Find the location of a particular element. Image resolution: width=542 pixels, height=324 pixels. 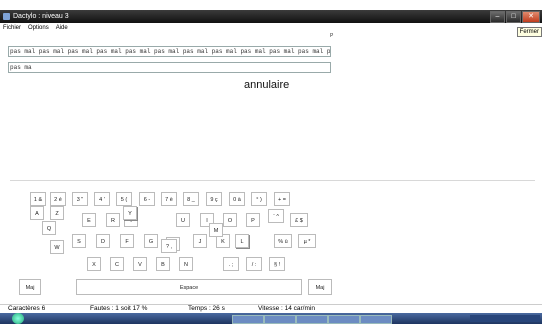

menu-options: Options is located at coordinates (38, 28).